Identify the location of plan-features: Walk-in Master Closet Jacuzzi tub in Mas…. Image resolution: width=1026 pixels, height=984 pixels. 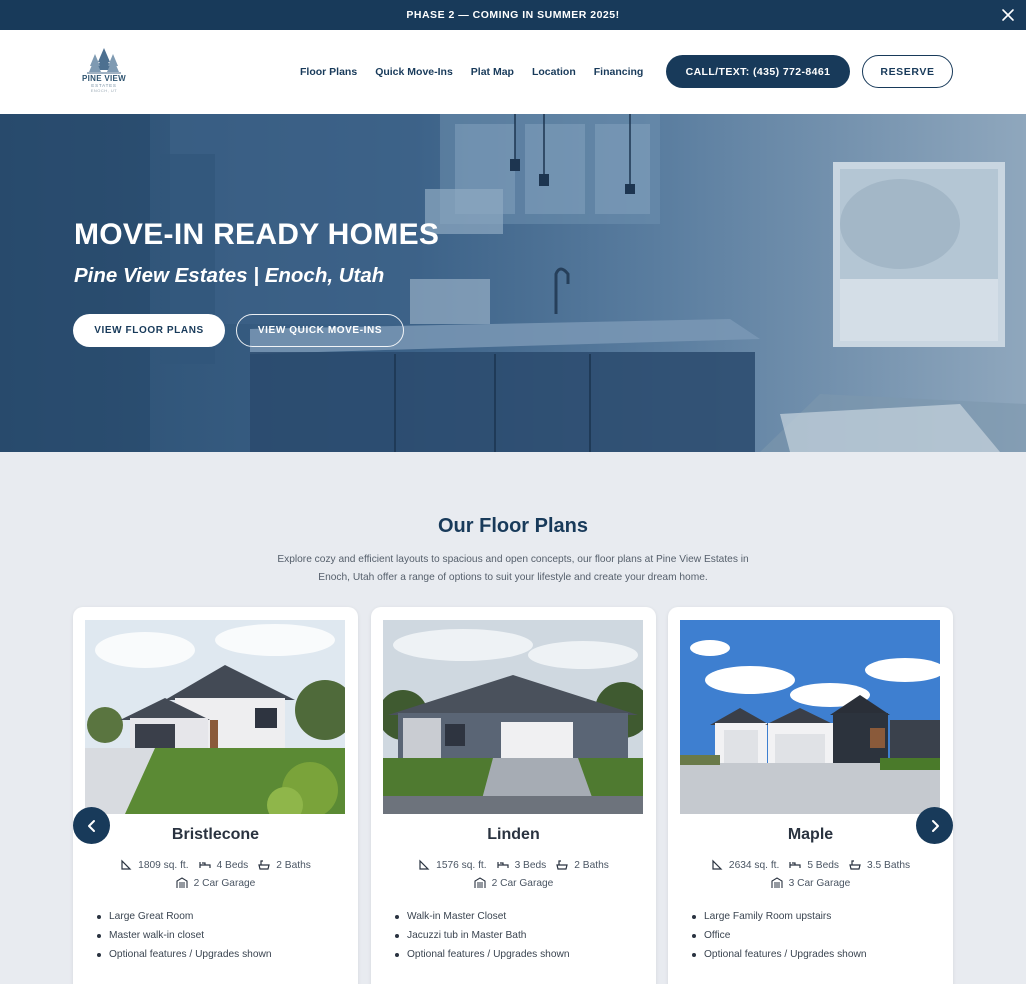
(482, 935).